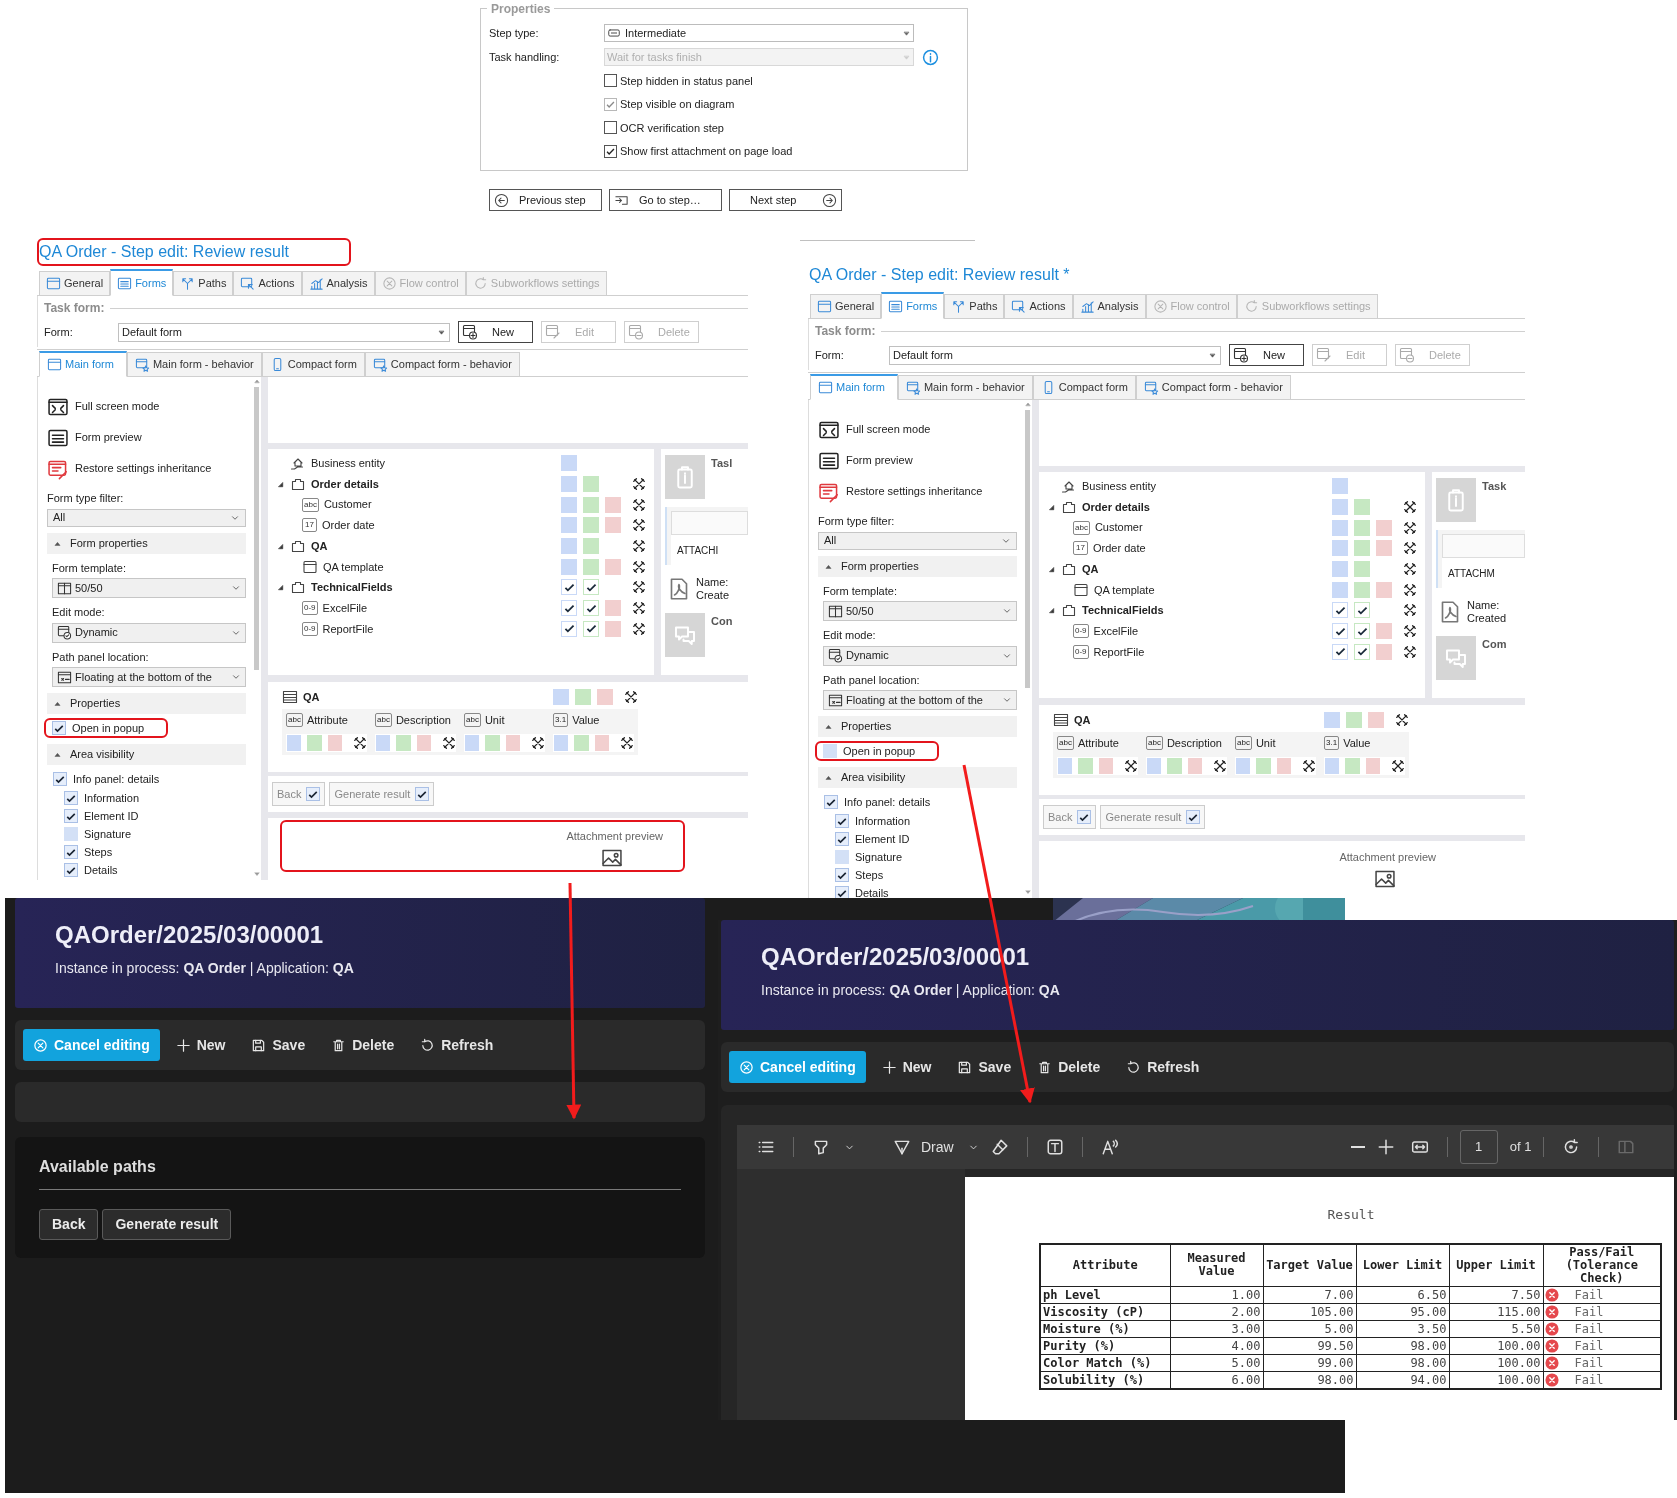 The image size is (1677, 1498). I want to click on tree-item: QA template, so click(353, 567).